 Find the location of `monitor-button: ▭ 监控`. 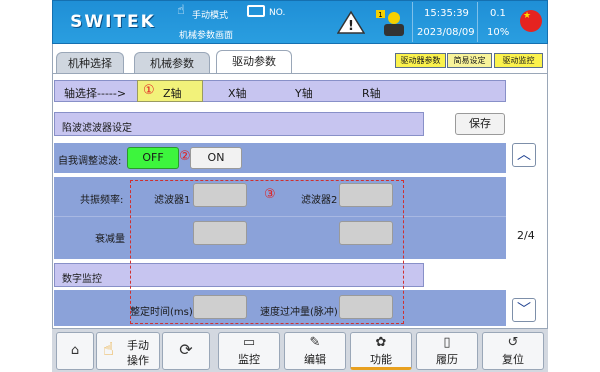

monitor-button: ▭ 监控 is located at coordinates (249, 351).